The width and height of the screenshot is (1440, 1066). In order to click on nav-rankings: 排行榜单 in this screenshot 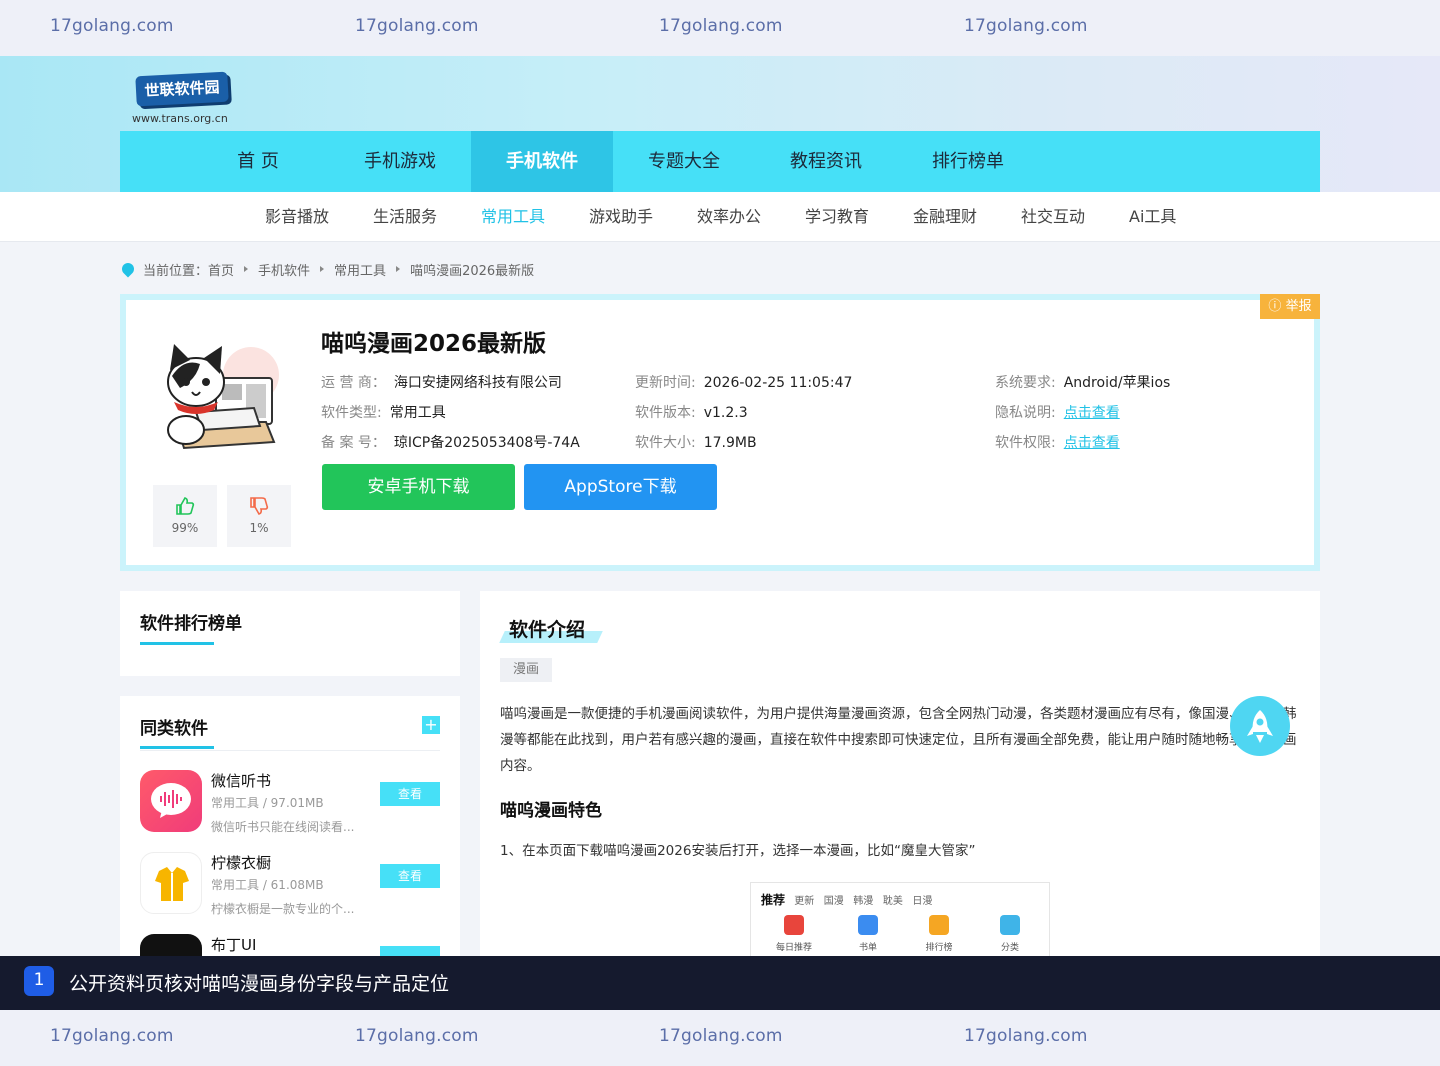, I will do `click(968, 162)`.